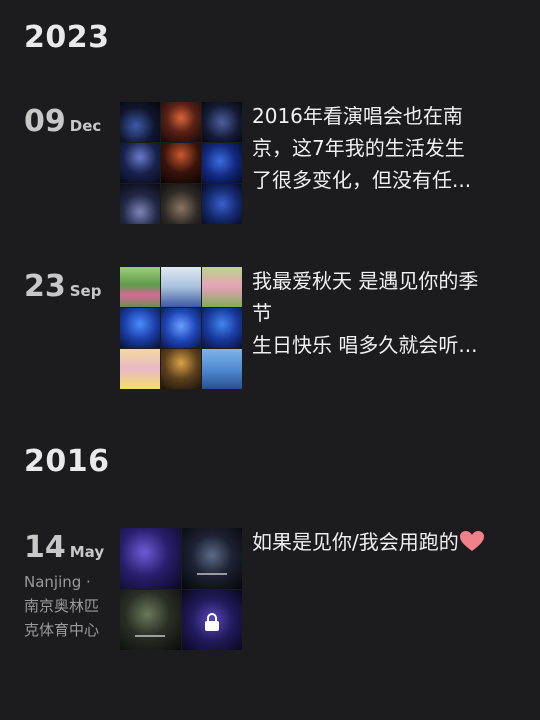  What do you see at coordinates (471, 541) in the screenshot?
I see `heart-emoji-icon` at bounding box center [471, 541].